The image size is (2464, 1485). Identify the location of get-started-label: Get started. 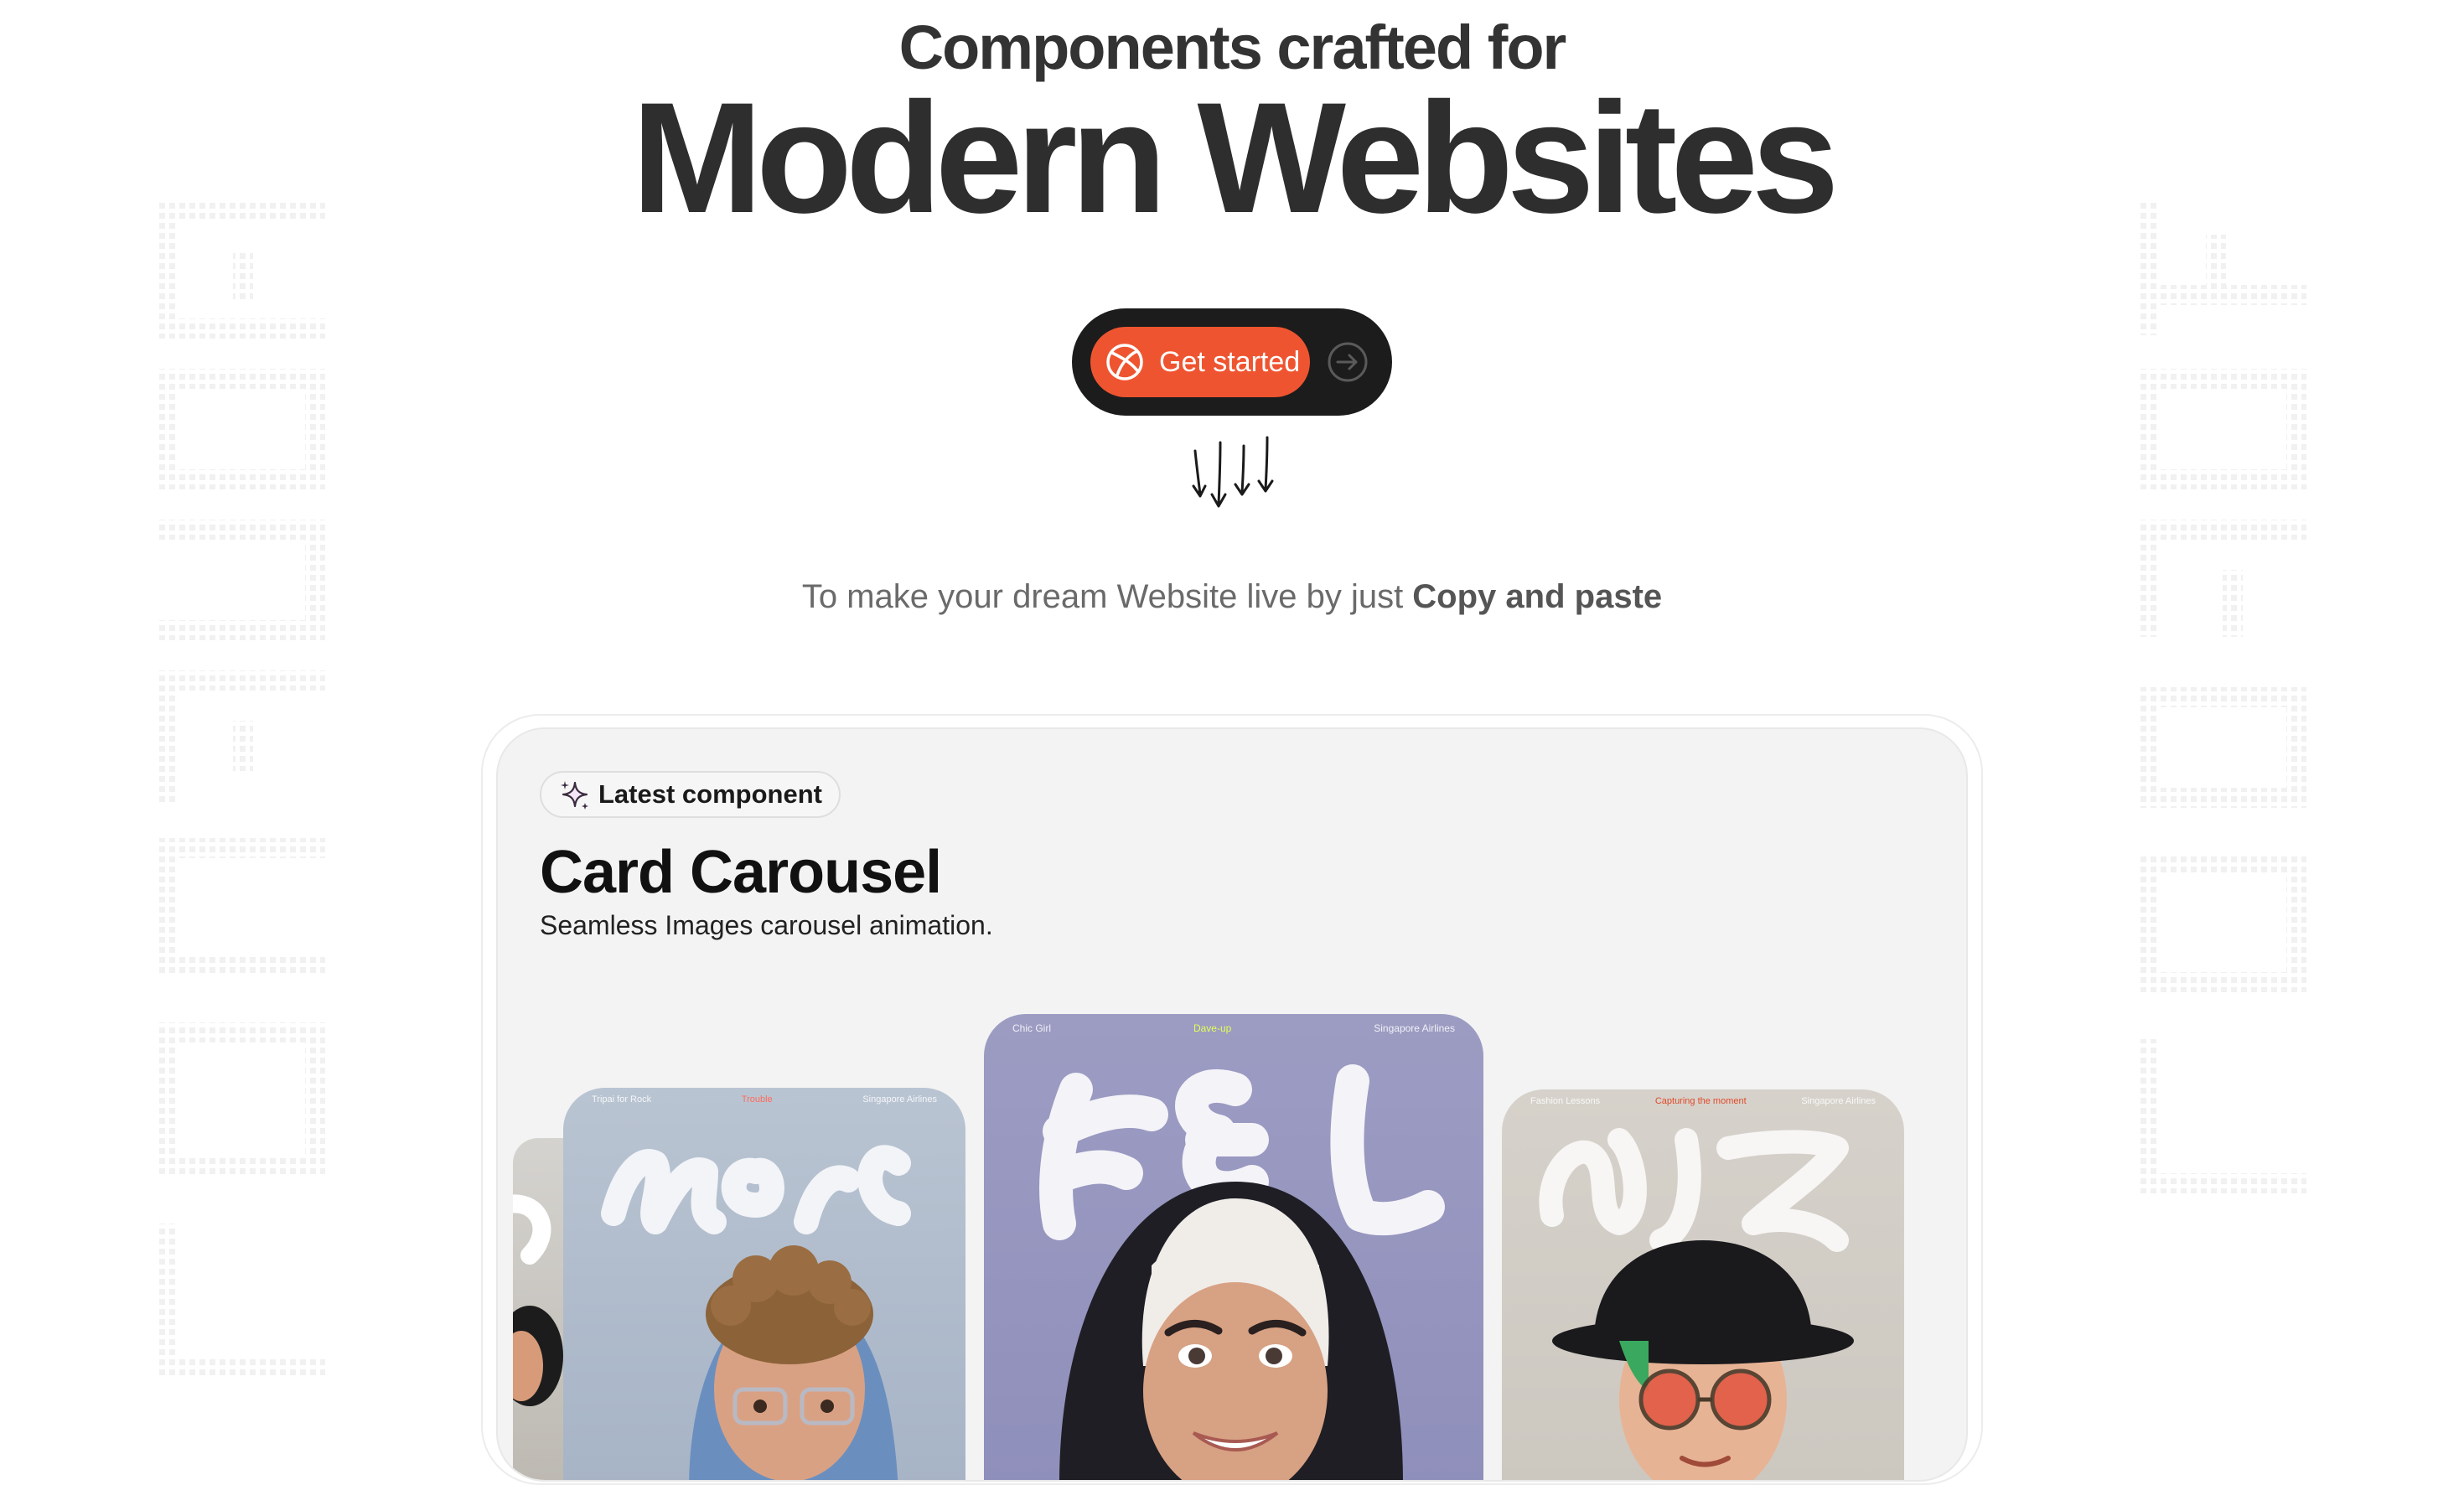
(1230, 361).